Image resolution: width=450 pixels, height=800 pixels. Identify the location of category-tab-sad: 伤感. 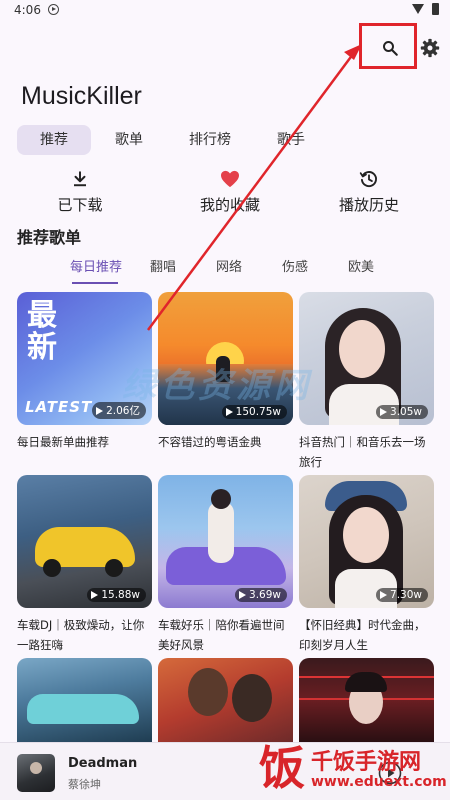
(295, 269).